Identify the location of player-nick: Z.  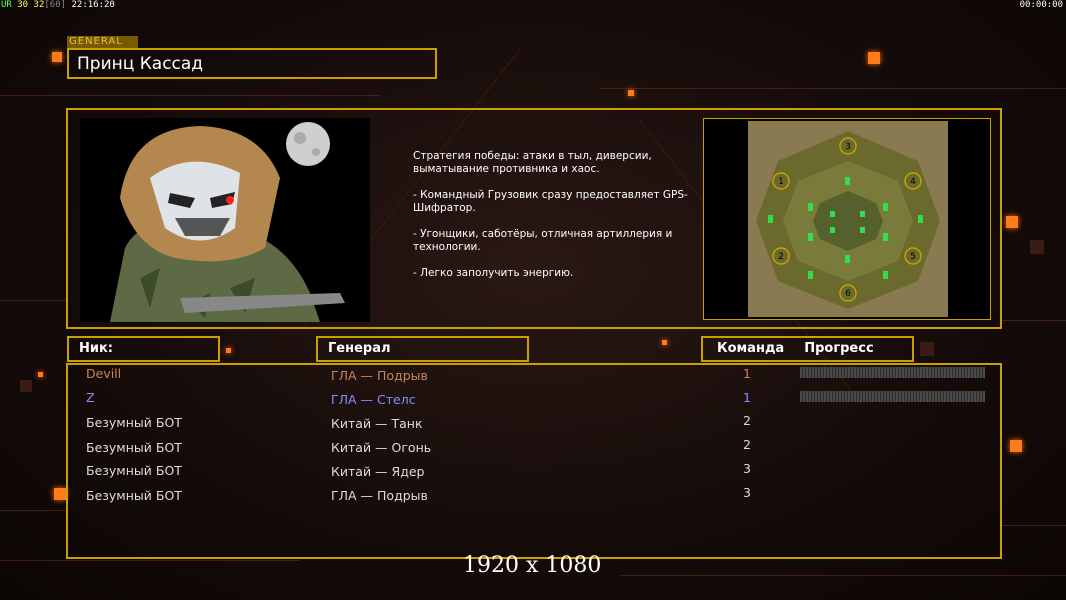
(90, 397).